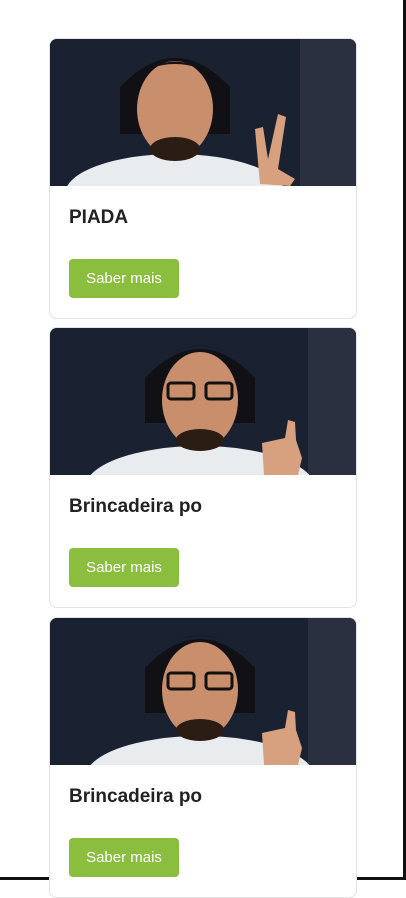 The width and height of the screenshot is (406, 898). I want to click on card-title: PIADA, so click(99, 217).